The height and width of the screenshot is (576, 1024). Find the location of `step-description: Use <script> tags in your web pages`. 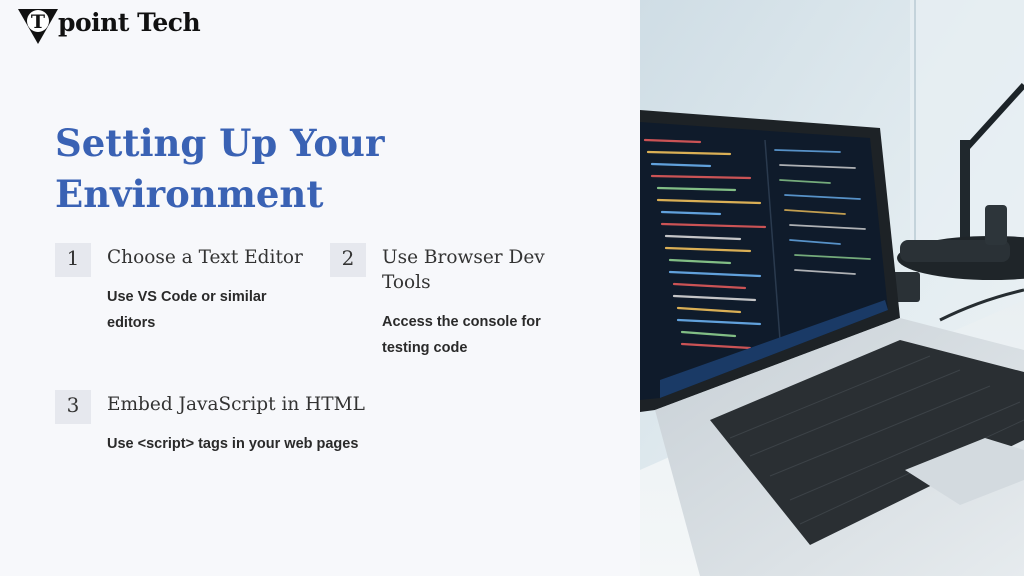

step-description: Use <script> tags in your web pages is located at coordinates (233, 444).